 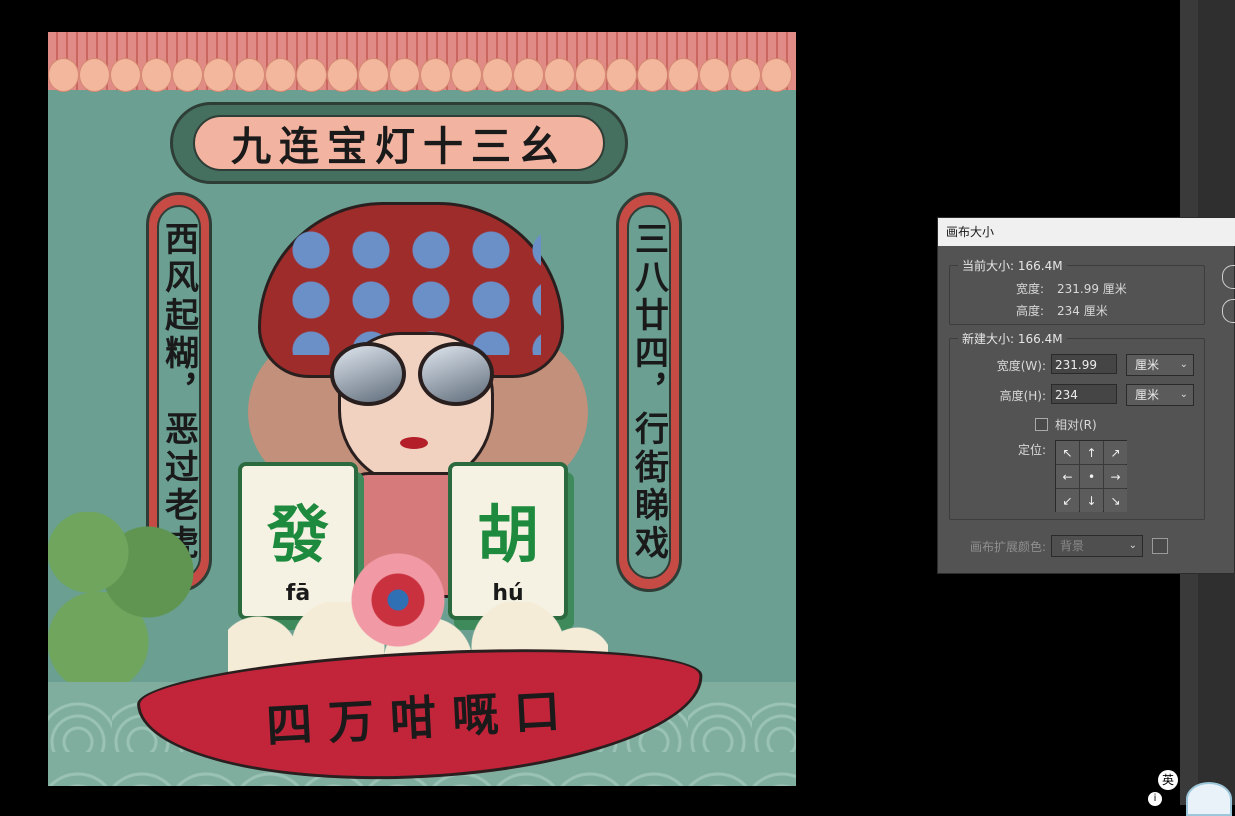 I want to click on width-unit-select: 厘米 ⌄, so click(x=1160, y=365).